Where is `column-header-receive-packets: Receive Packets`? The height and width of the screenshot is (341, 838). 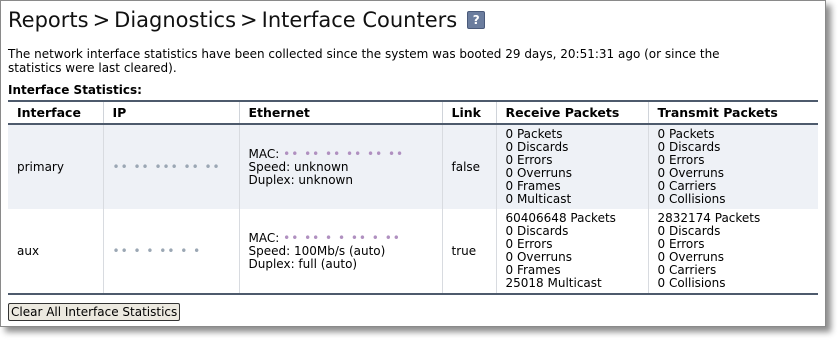 column-header-receive-packets: Receive Packets is located at coordinates (571, 112).